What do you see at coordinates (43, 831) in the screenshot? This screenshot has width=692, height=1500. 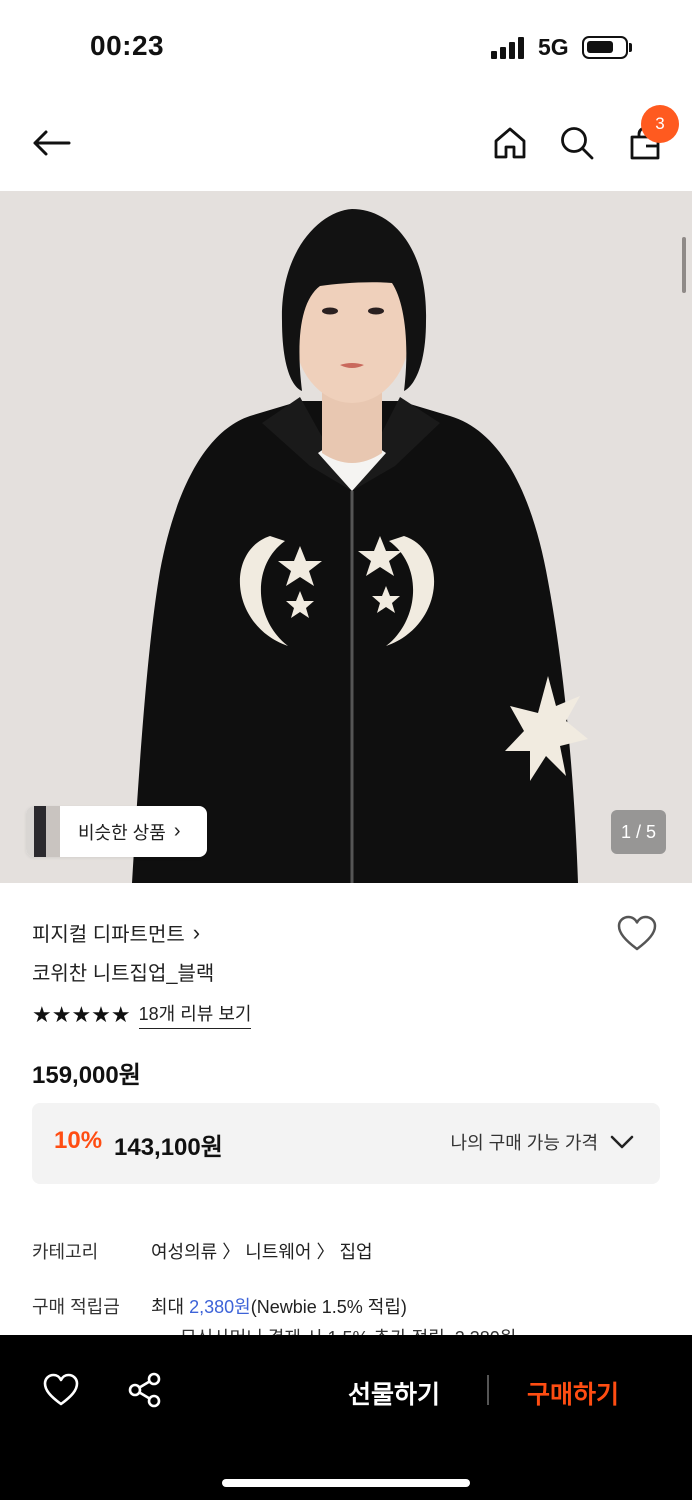 I see `similar-products-thumbnail` at bounding box center [43, 831].